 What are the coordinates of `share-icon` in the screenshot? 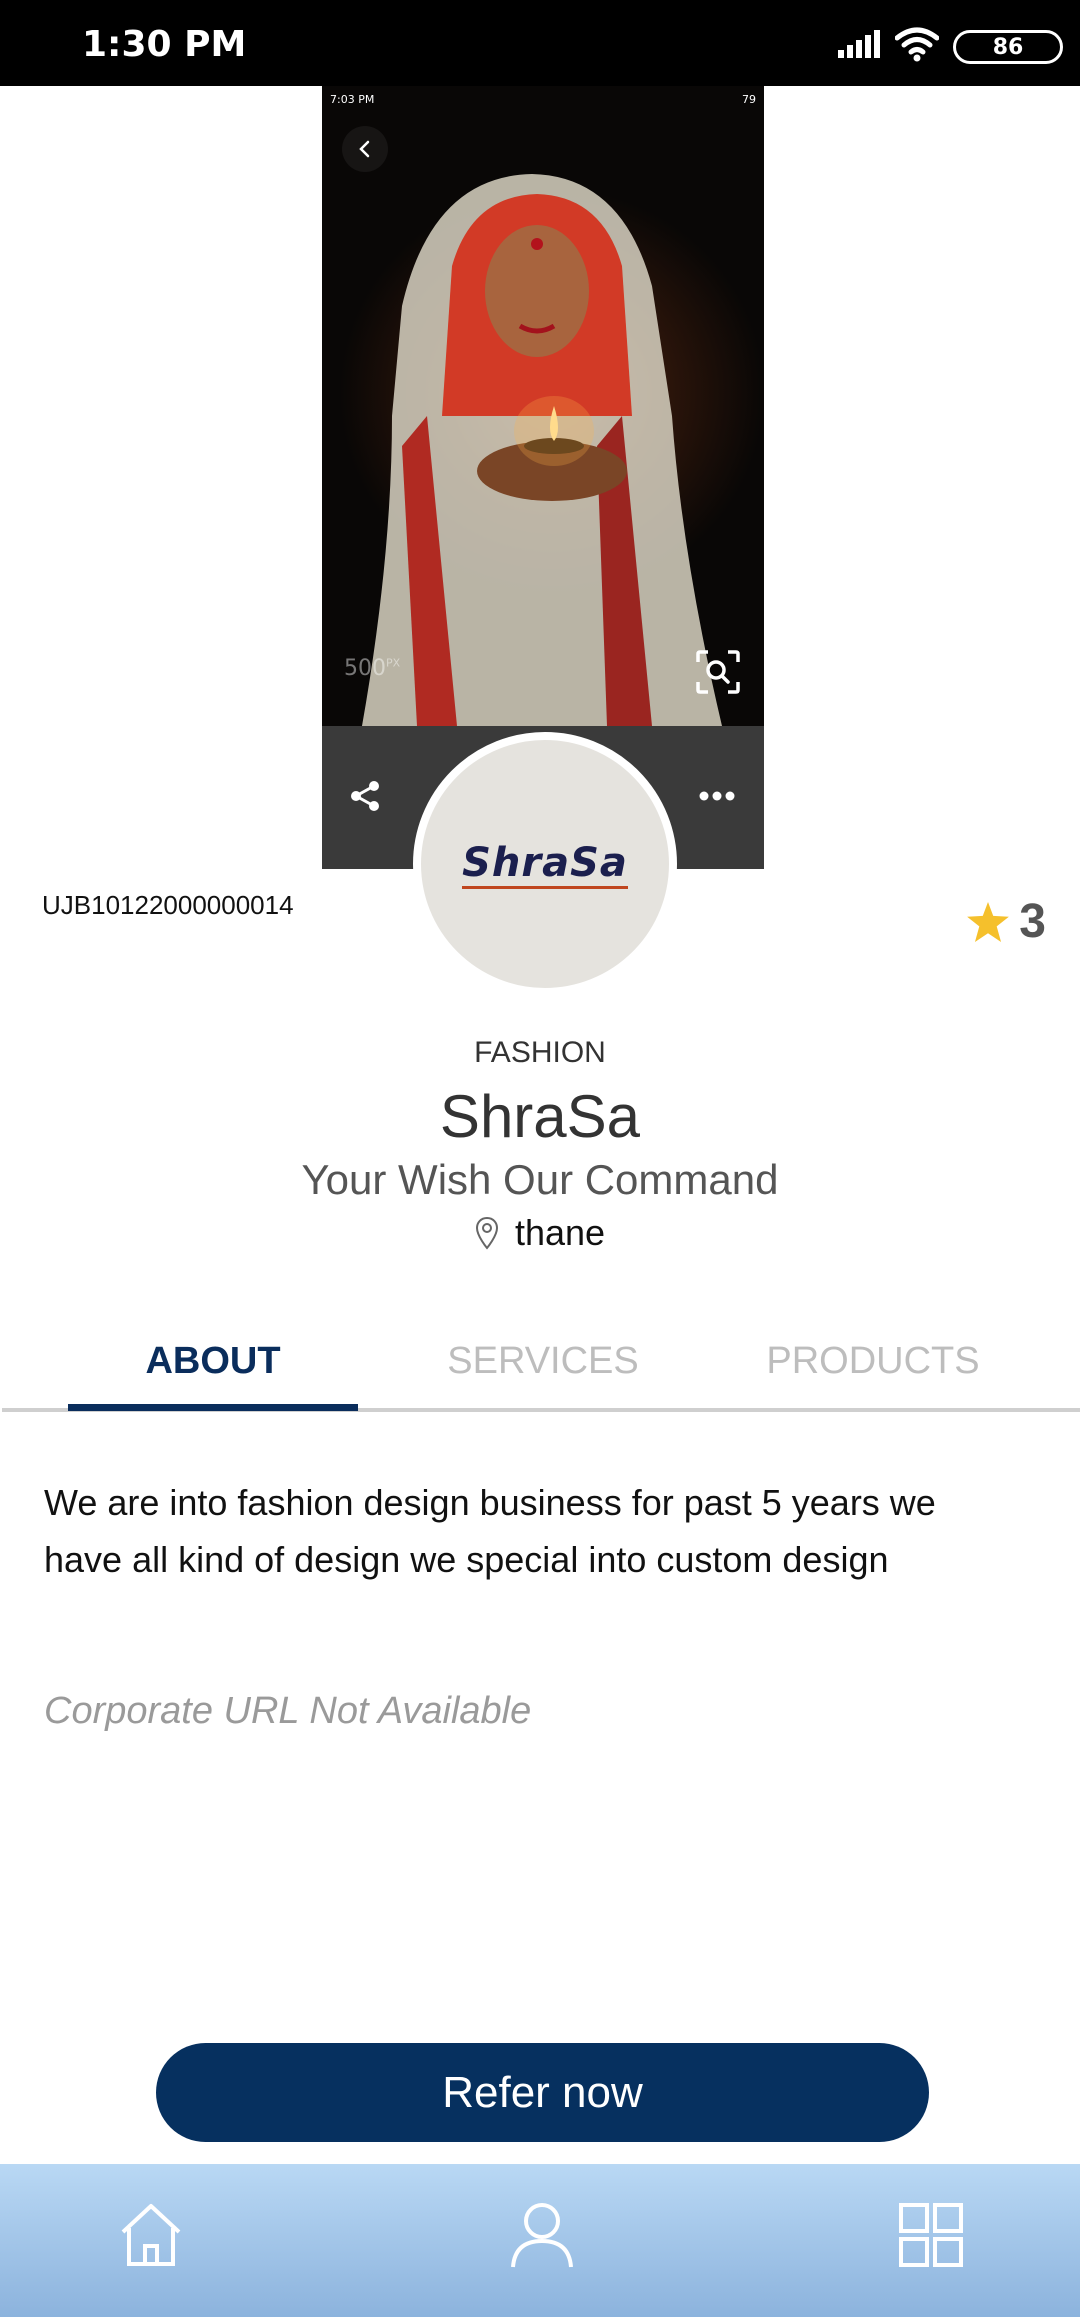 It's located at (366, 796).